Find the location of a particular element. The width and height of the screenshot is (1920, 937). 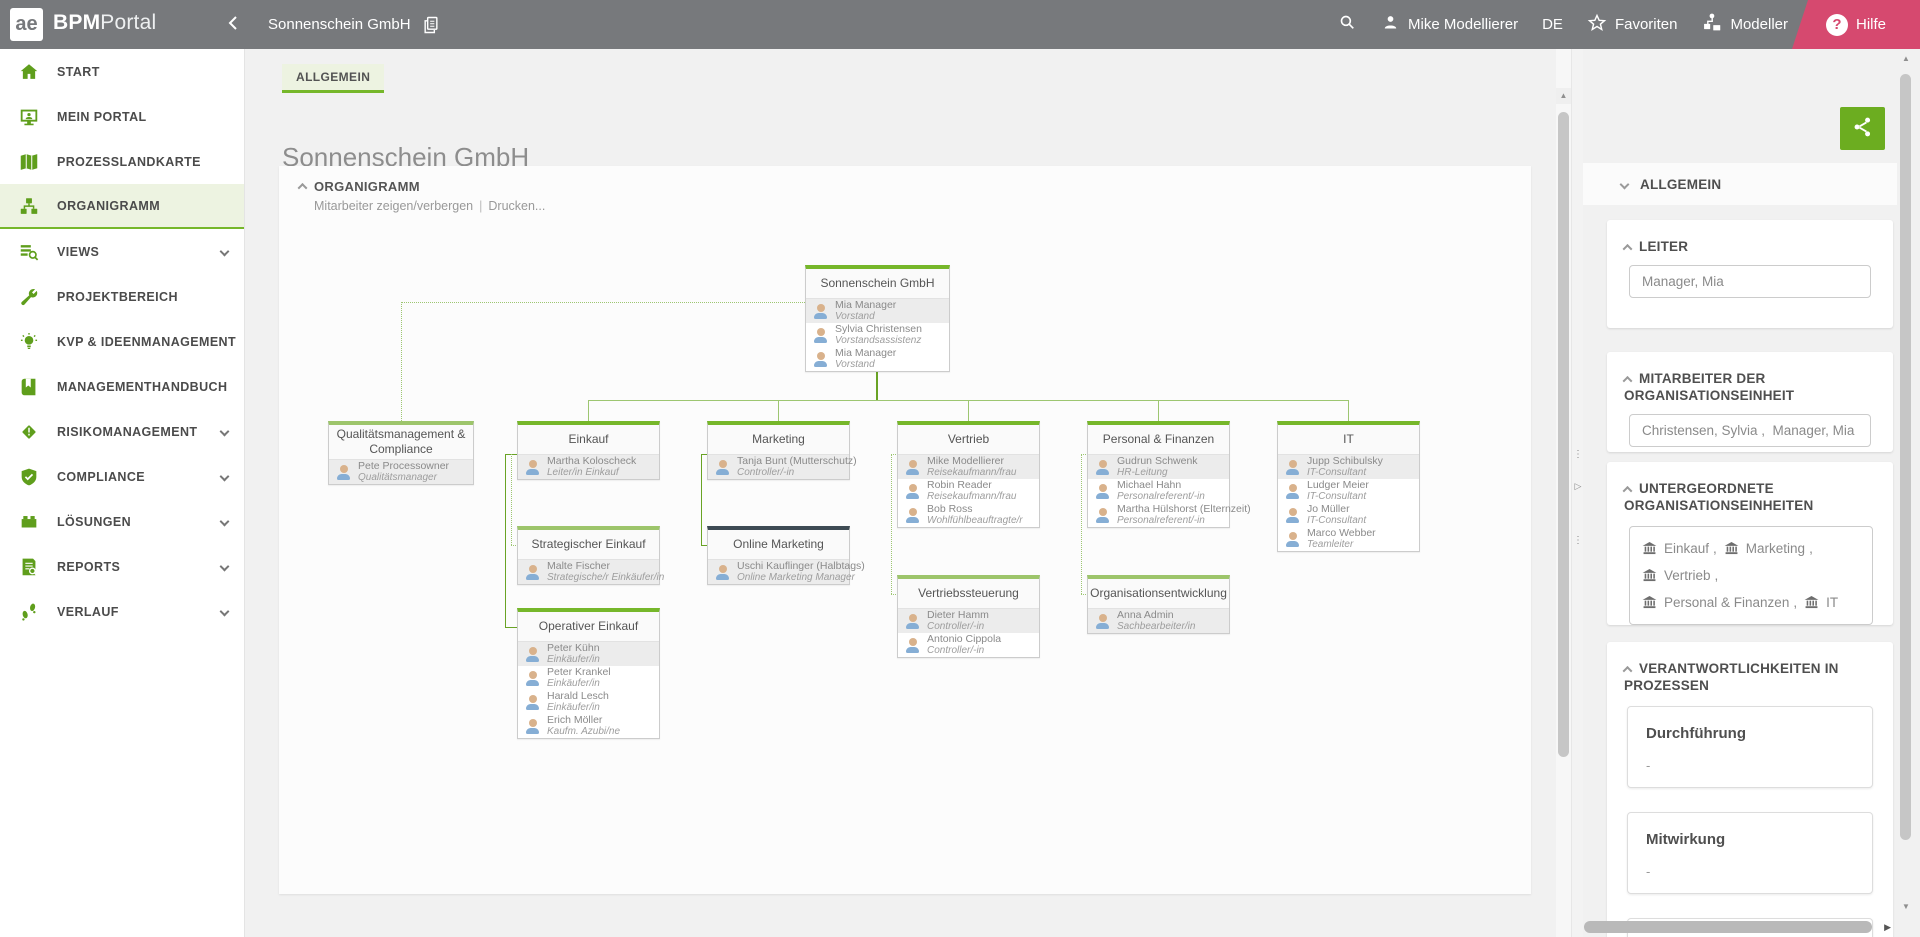

modeller-button: Modeller is located at coordinates (1744, 24).